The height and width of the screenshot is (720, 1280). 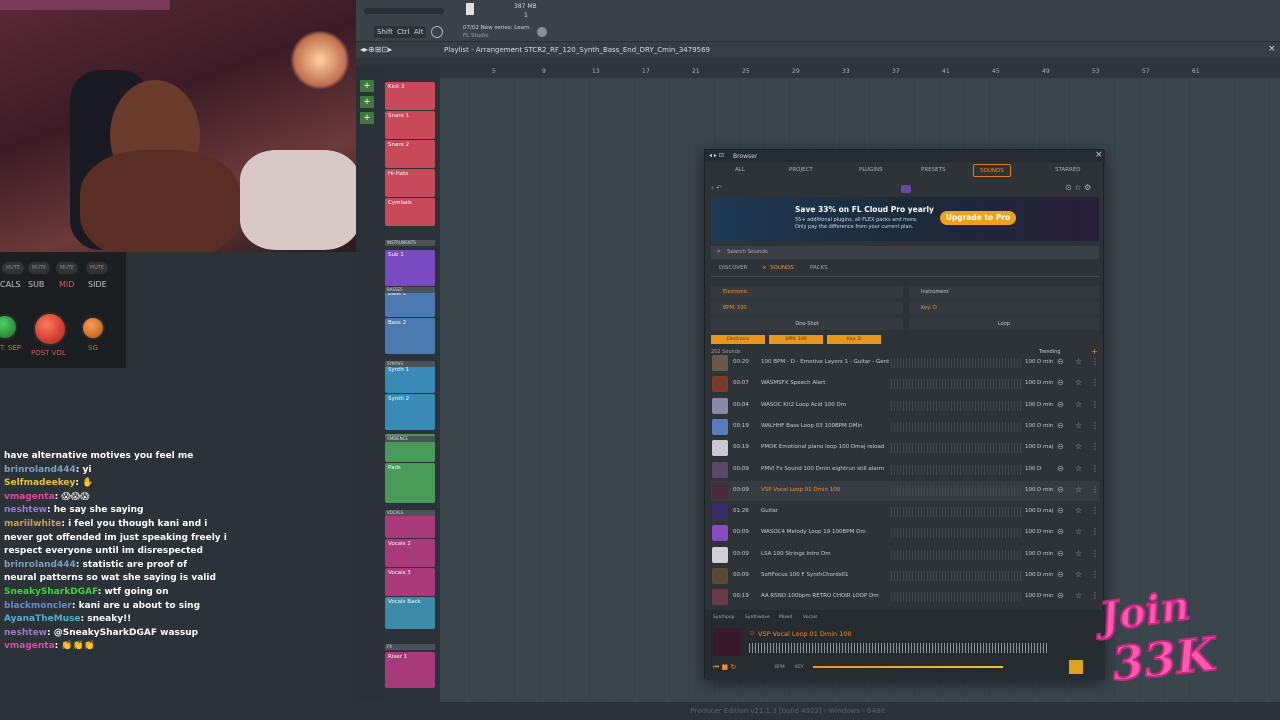 I want to click on track-header: Snare 2, so click(x=410, y=154).